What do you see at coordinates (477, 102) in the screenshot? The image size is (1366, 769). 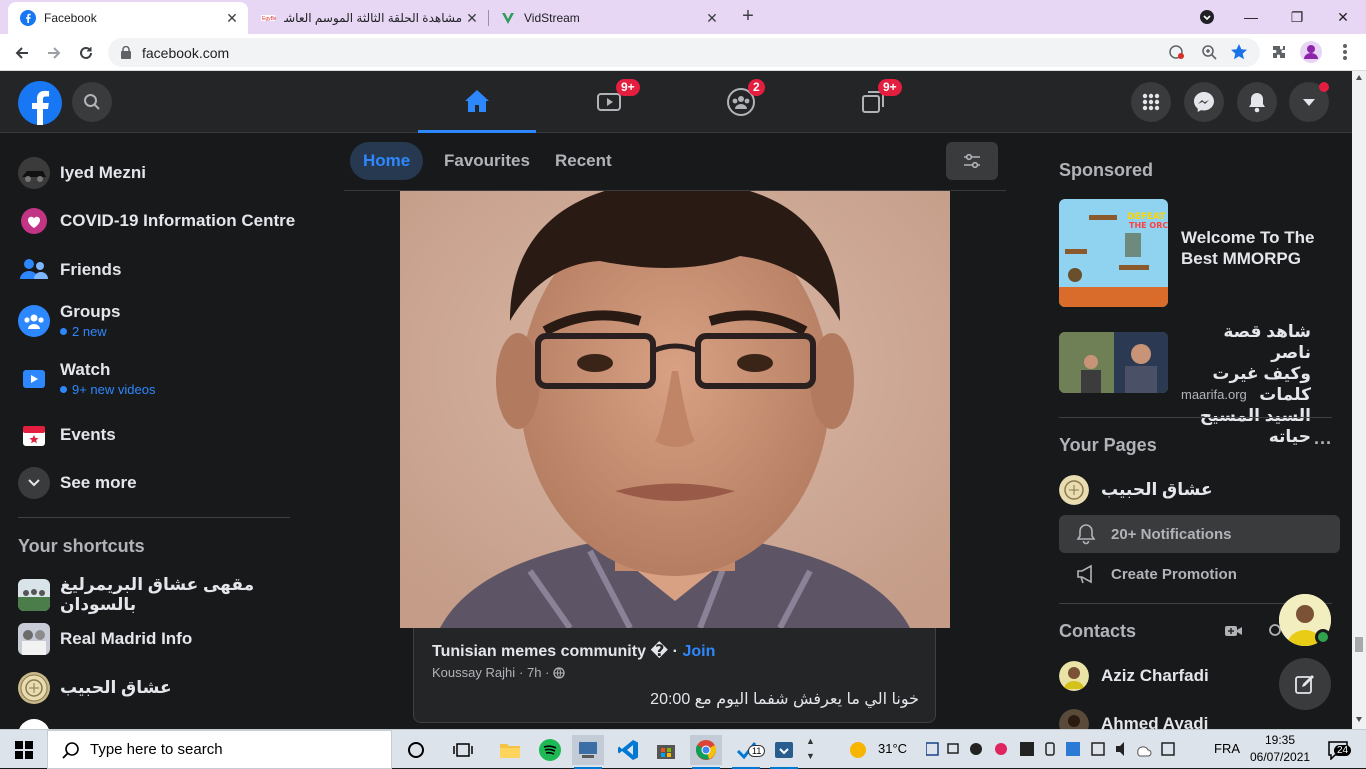 I see `nav-home` at bounding box center [477, 102].